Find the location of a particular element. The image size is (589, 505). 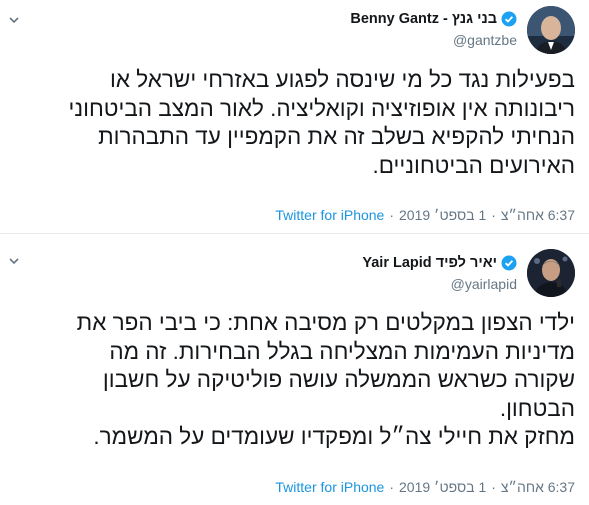

user-handle: @gantzbe is located at coordinates (433, 40).